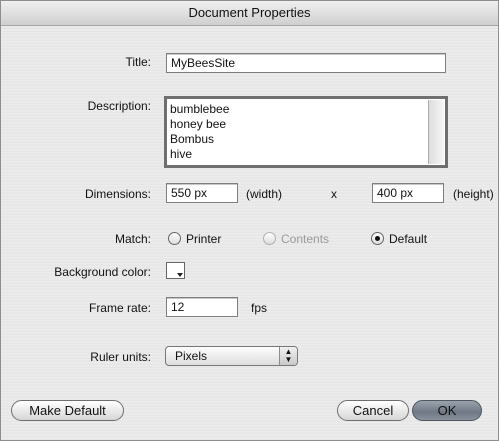  Describe the element at coordinates (119, 106) in the screenshot. I see `description-label: Description:` at that location.